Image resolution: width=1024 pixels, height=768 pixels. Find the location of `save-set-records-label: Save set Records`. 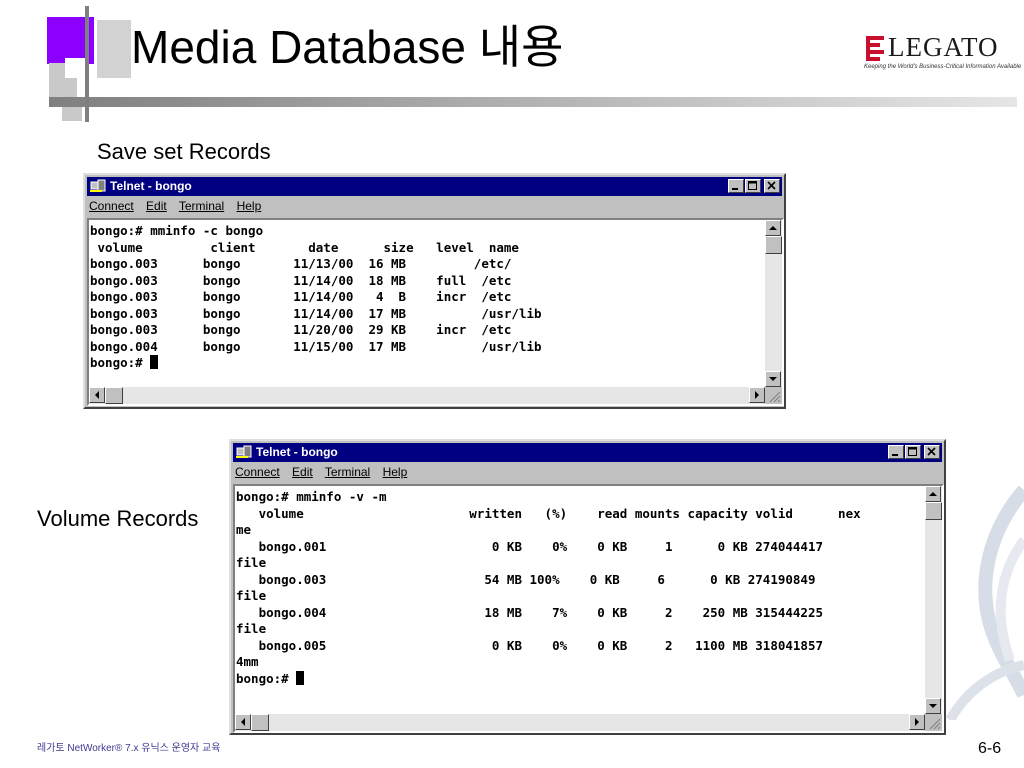

save-set-records-label: Save set Records is located at coordinates (184, 151).